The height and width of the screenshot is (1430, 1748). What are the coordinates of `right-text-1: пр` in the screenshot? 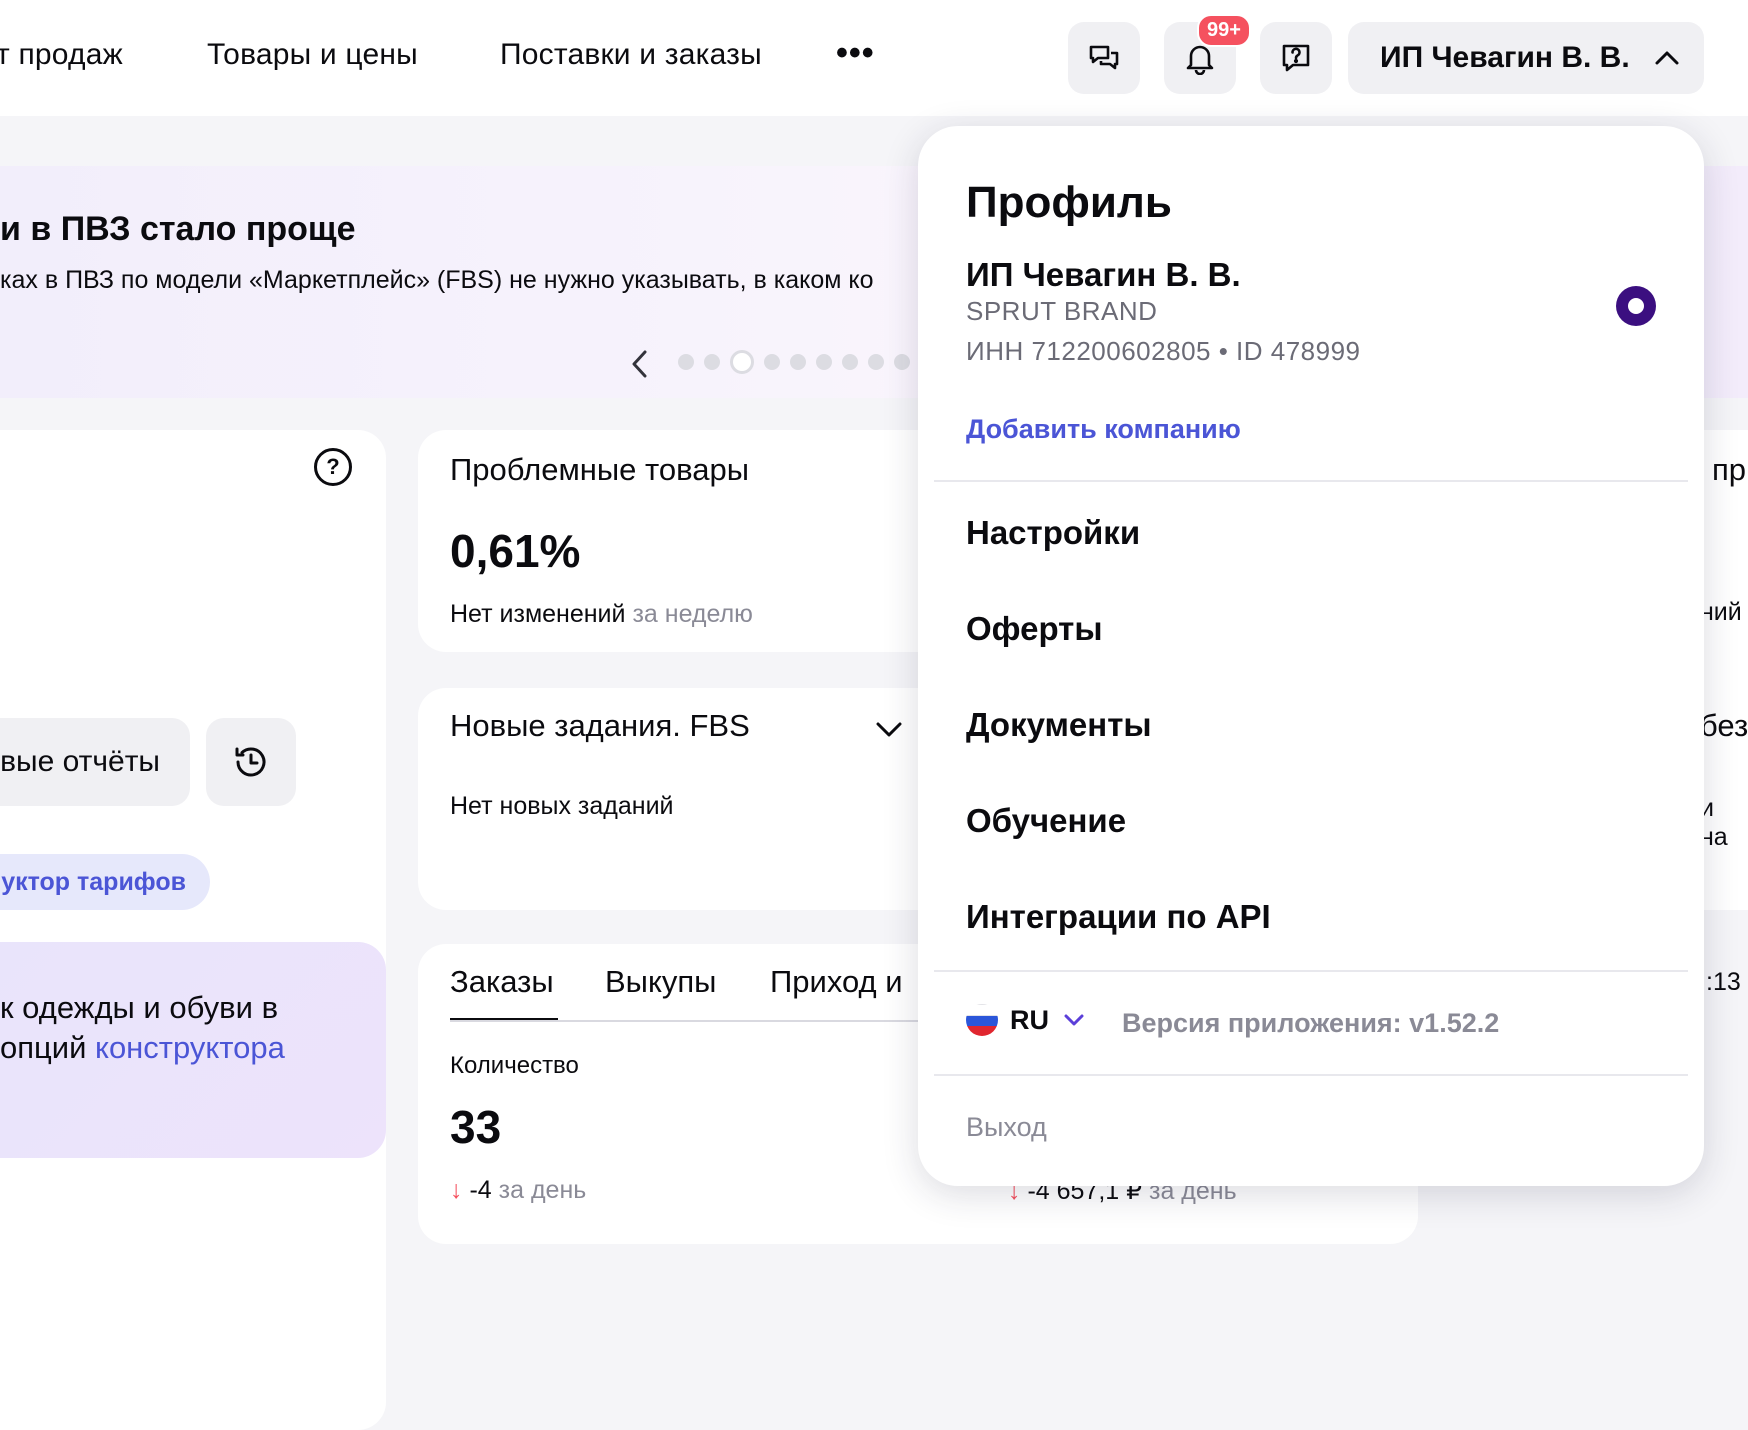 It's located at (1729, 469).